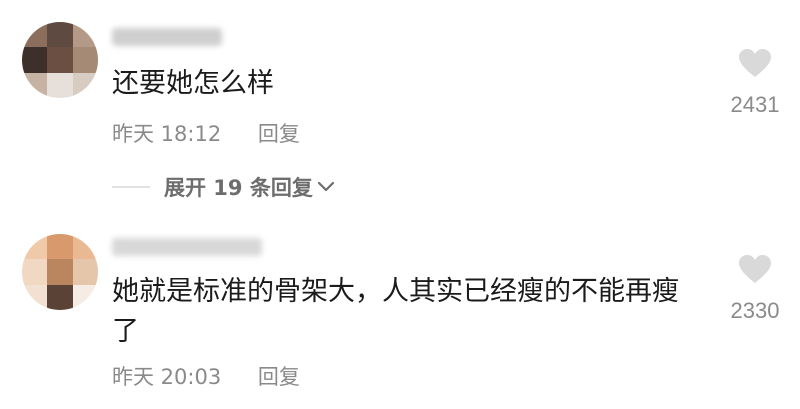 This screenshot has width=800, height=409. What do you see at coordinates (167, 134) in the screenshot?
I see `comment-time: 昨天 18:12` at bounding box center [167, 134].